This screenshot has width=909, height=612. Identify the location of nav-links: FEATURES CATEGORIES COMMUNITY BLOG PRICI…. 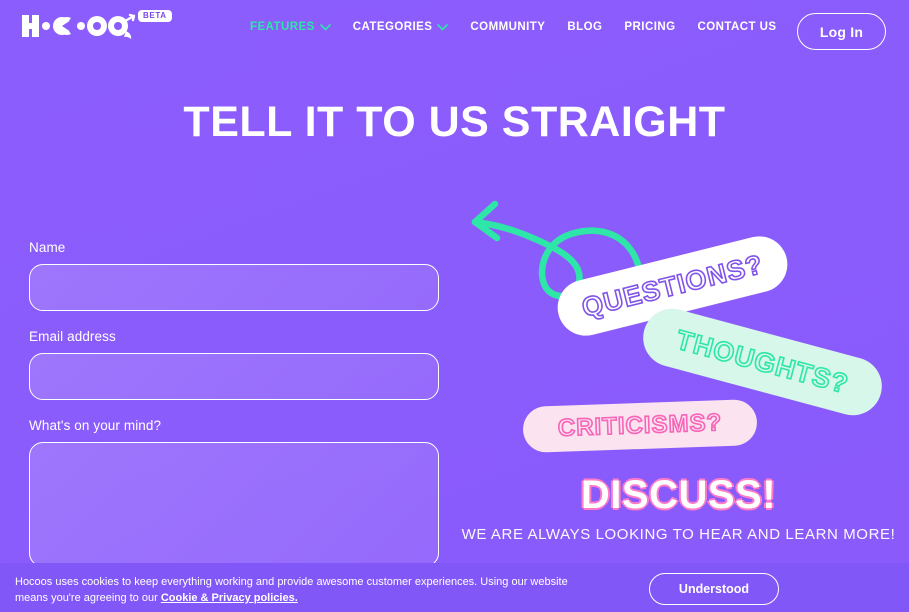
(513, 27).